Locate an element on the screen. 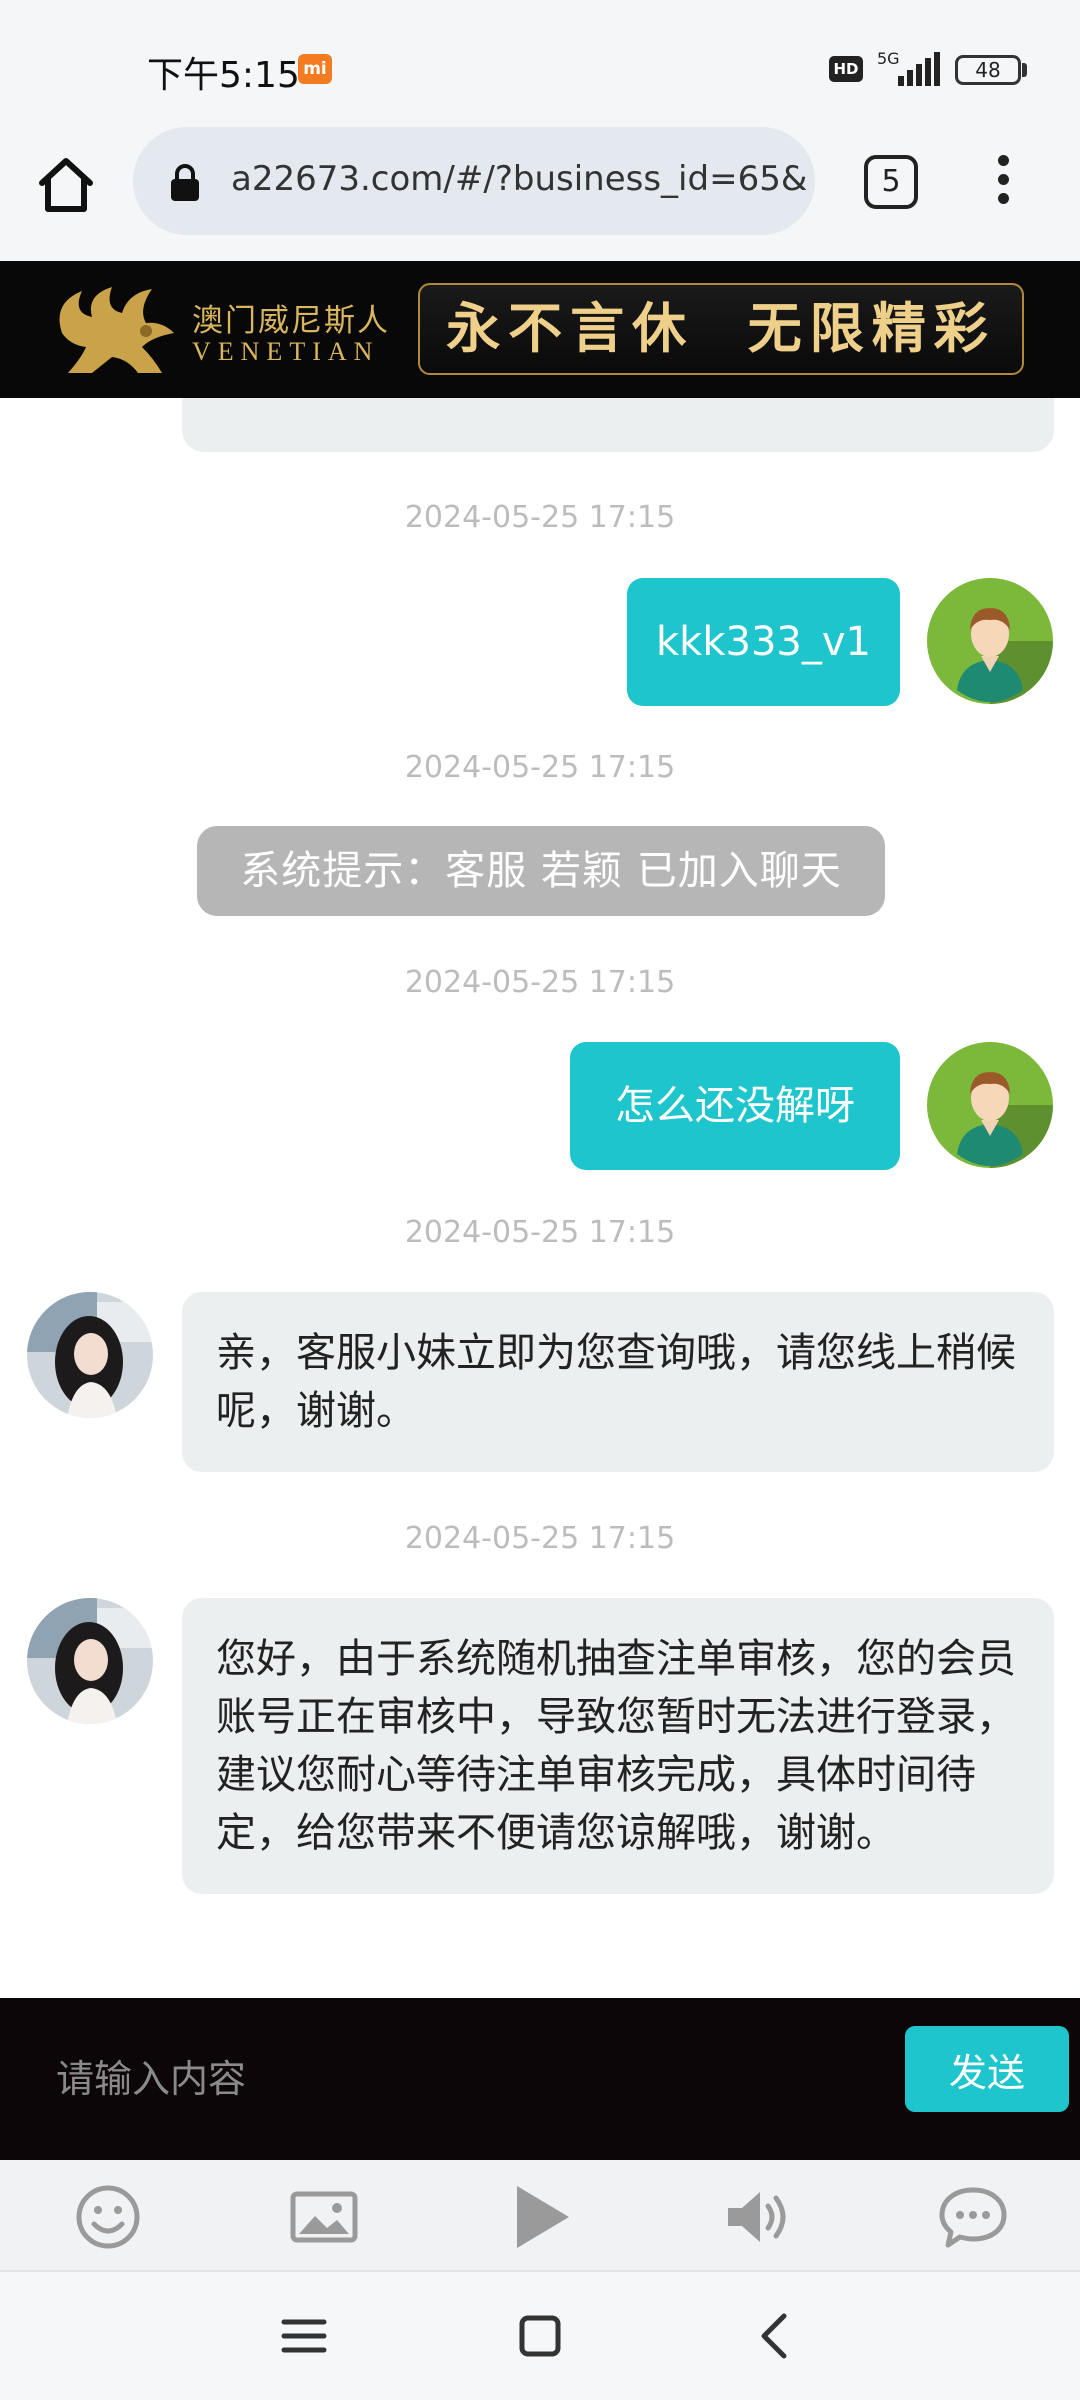  outgoing-message-bubble: 怎么还没解呀 is located at coordinates (735, 1106).